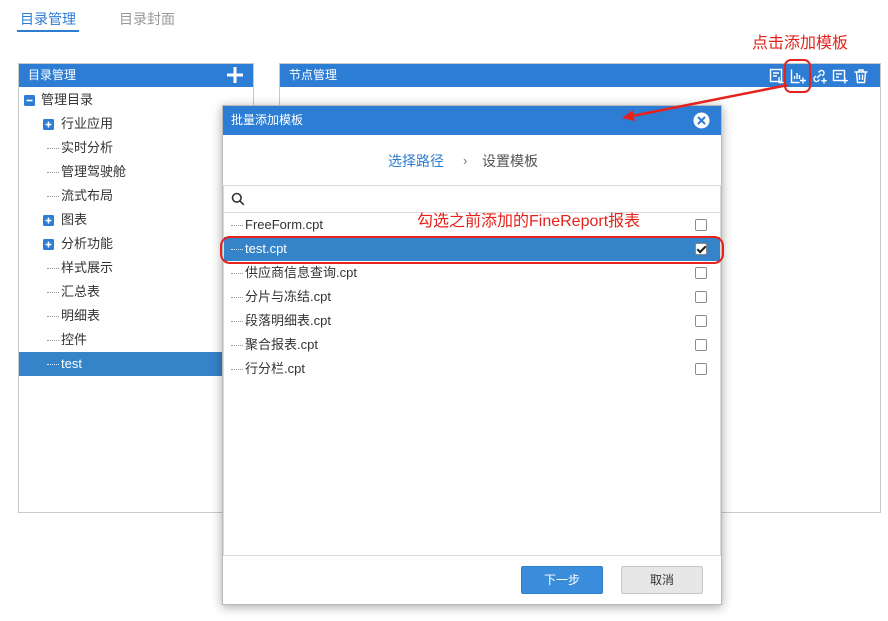  I want to click on tree-node: 实时分析, so click(136, 148).